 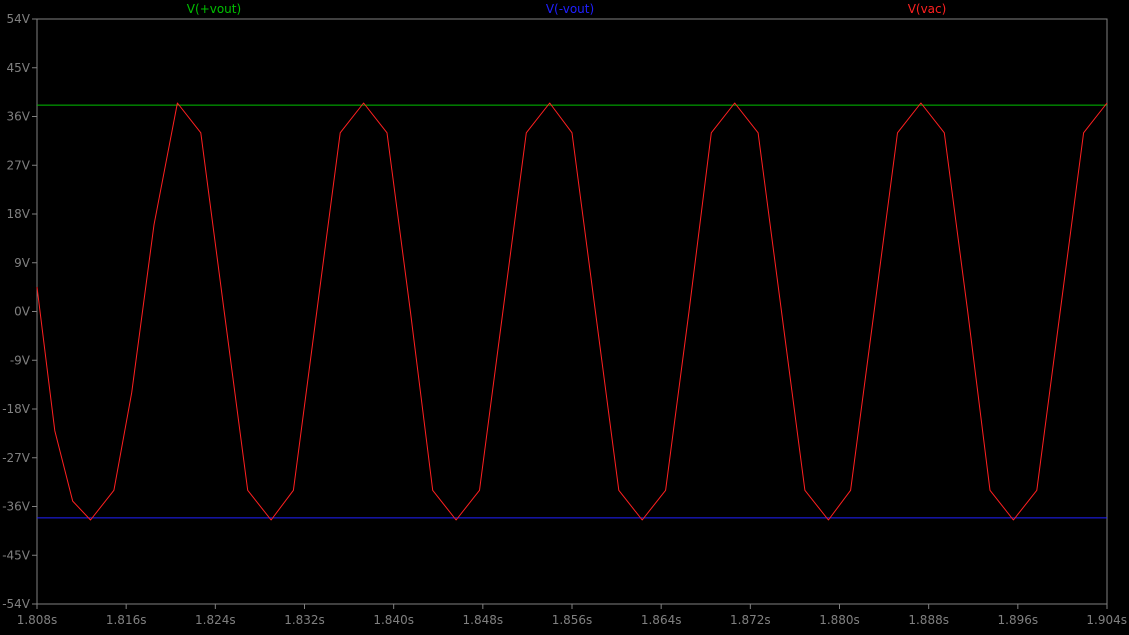 What do you see at coordinates (393, 620) in the screenshot?
I see `x-tick-label: 1.840s` at bounding box center [393, 620].